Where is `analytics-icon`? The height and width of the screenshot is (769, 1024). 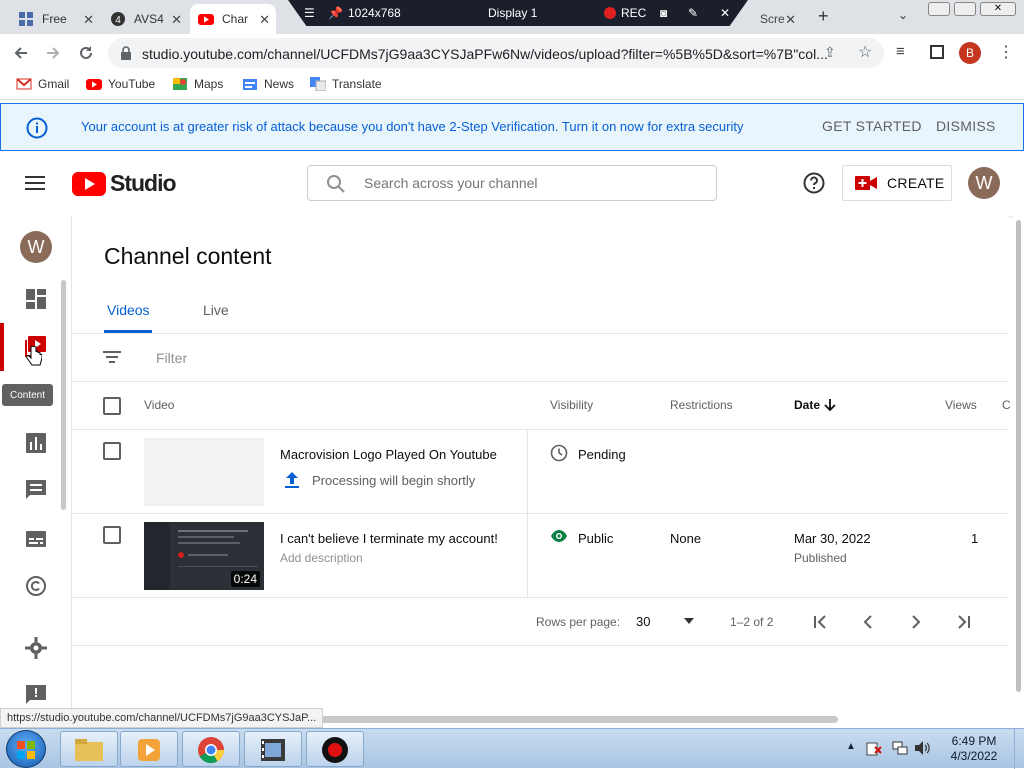 analytics-icon is located at coordinates (36, 443).